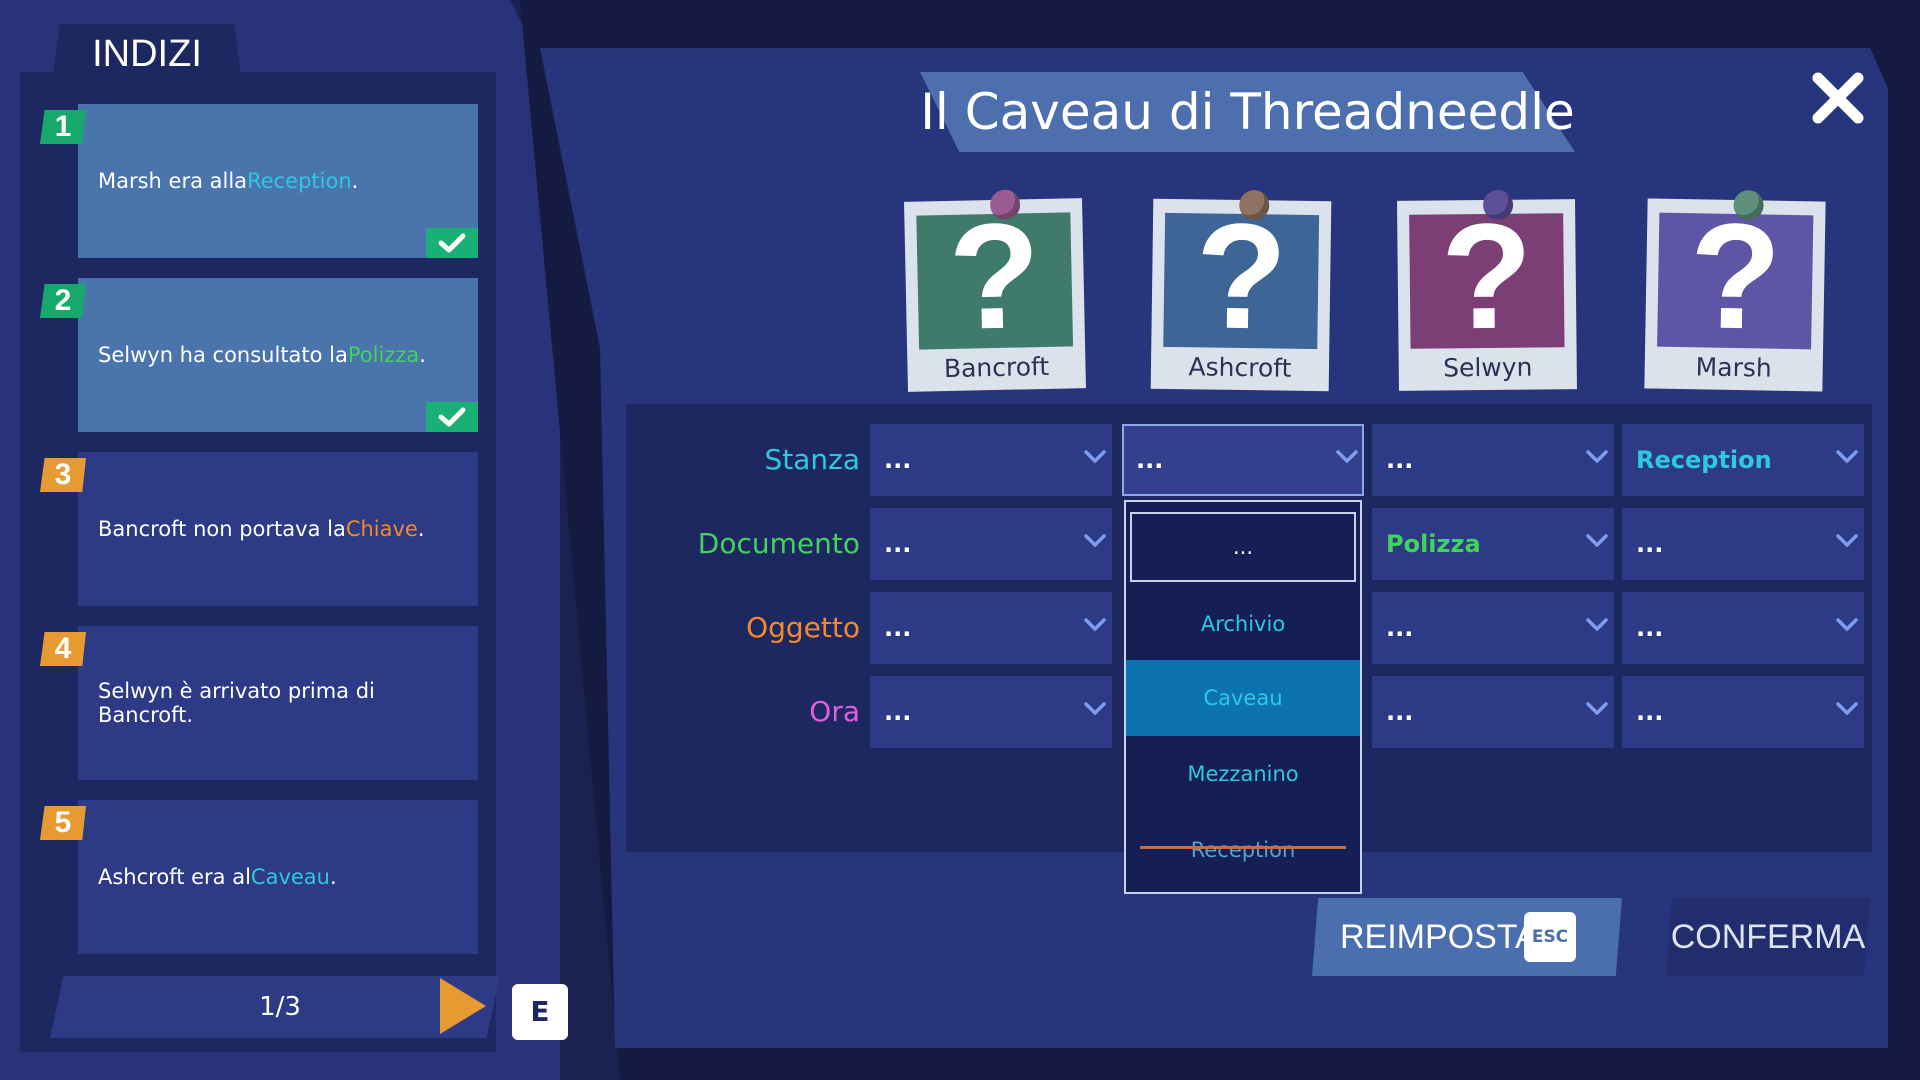  What do you see at coordinates (1498, 205) in the screenshot?
I see `pushpin-icon` at bounding box center [1498, 205].